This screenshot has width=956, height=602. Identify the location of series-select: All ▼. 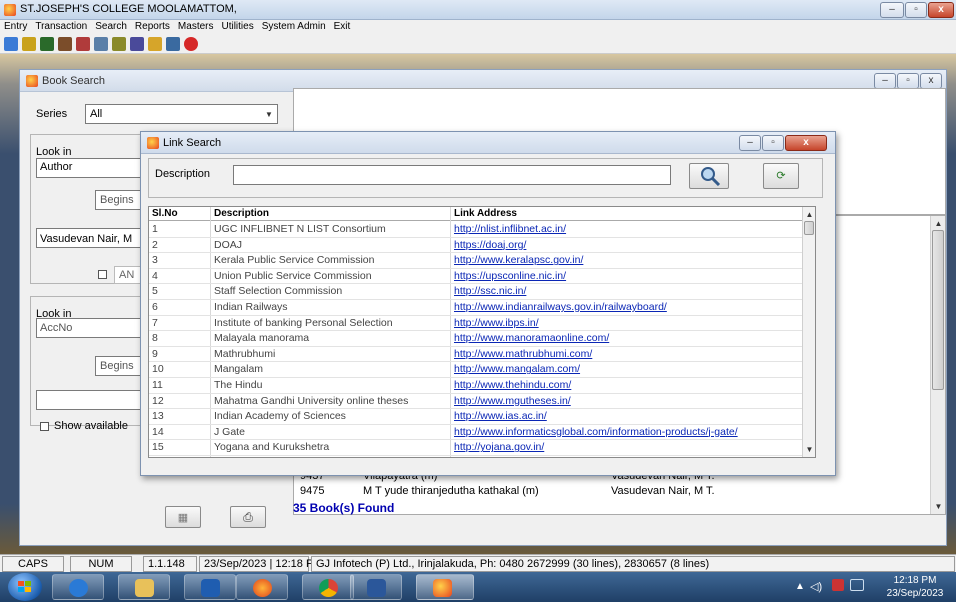
(181, 114).